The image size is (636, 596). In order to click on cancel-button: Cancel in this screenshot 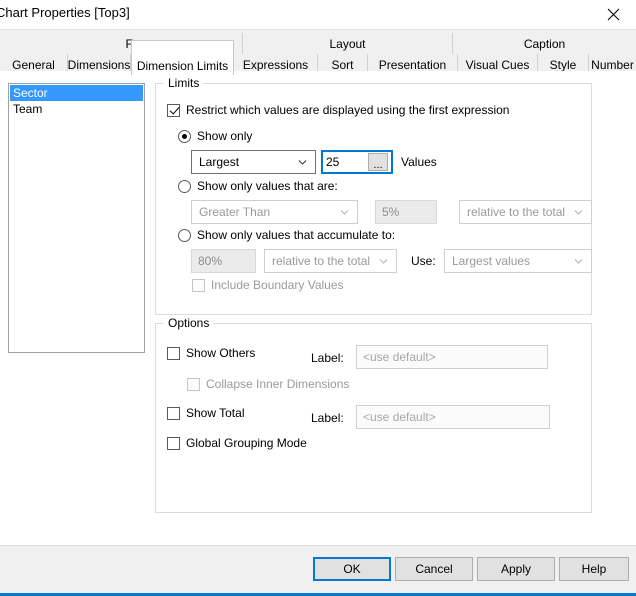, I will do `click(434, 569)`.